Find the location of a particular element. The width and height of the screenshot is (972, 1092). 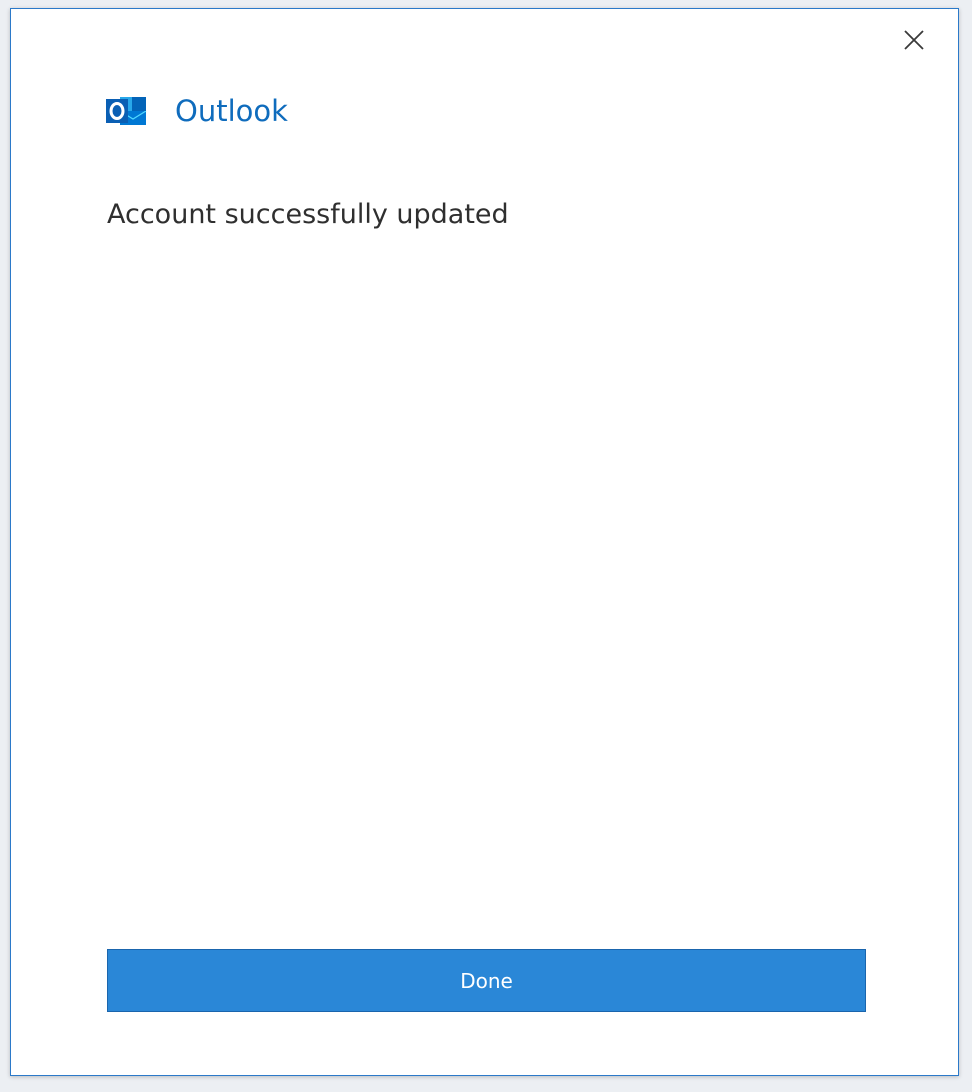

app-brand: Outlook is located at coordinates (197, 111).